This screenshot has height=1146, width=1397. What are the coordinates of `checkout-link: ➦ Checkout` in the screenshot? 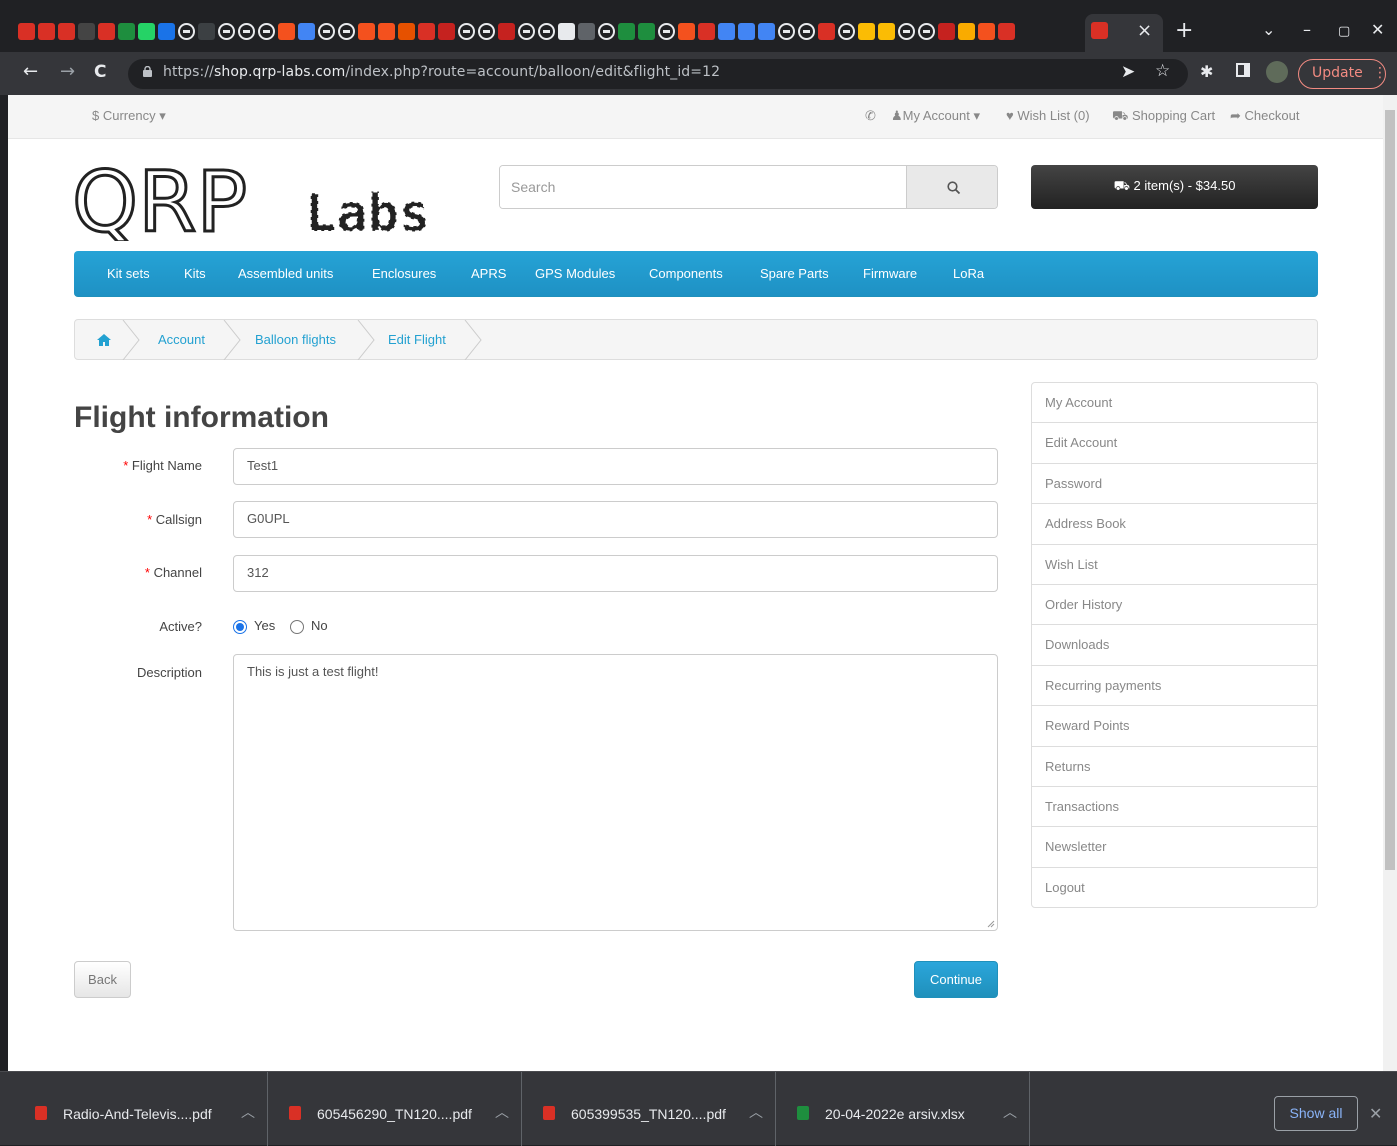 It's located at (1264, 116).